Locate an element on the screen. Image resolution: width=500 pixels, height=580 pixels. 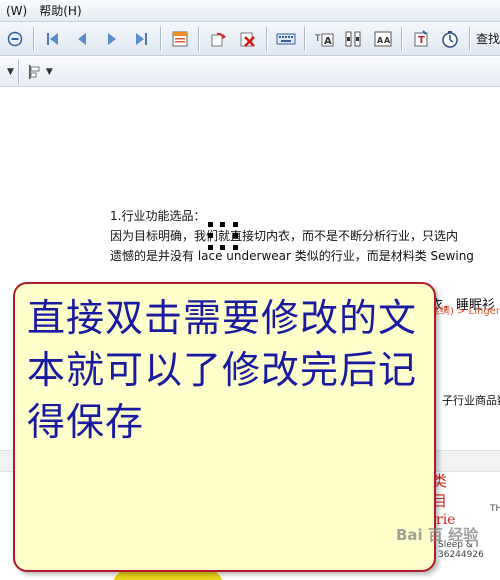
search-label: 查找 is located at coordinates (488, 38).